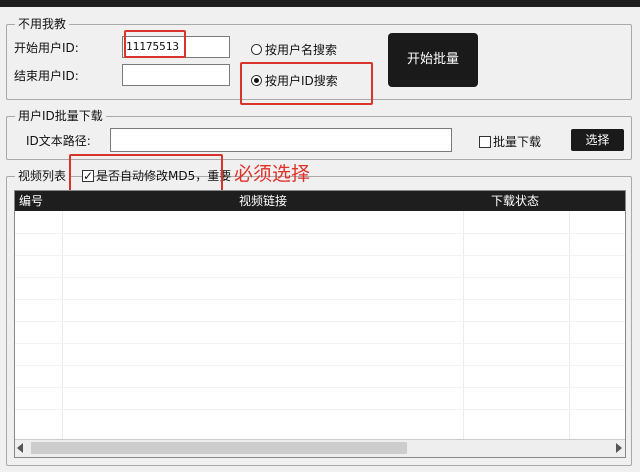 The height and width of the screenshot is (472, 640). What do you see at coordinates (281, 140) in the screenshot?
I see `id-path-input` at bounding box center [281, 140].